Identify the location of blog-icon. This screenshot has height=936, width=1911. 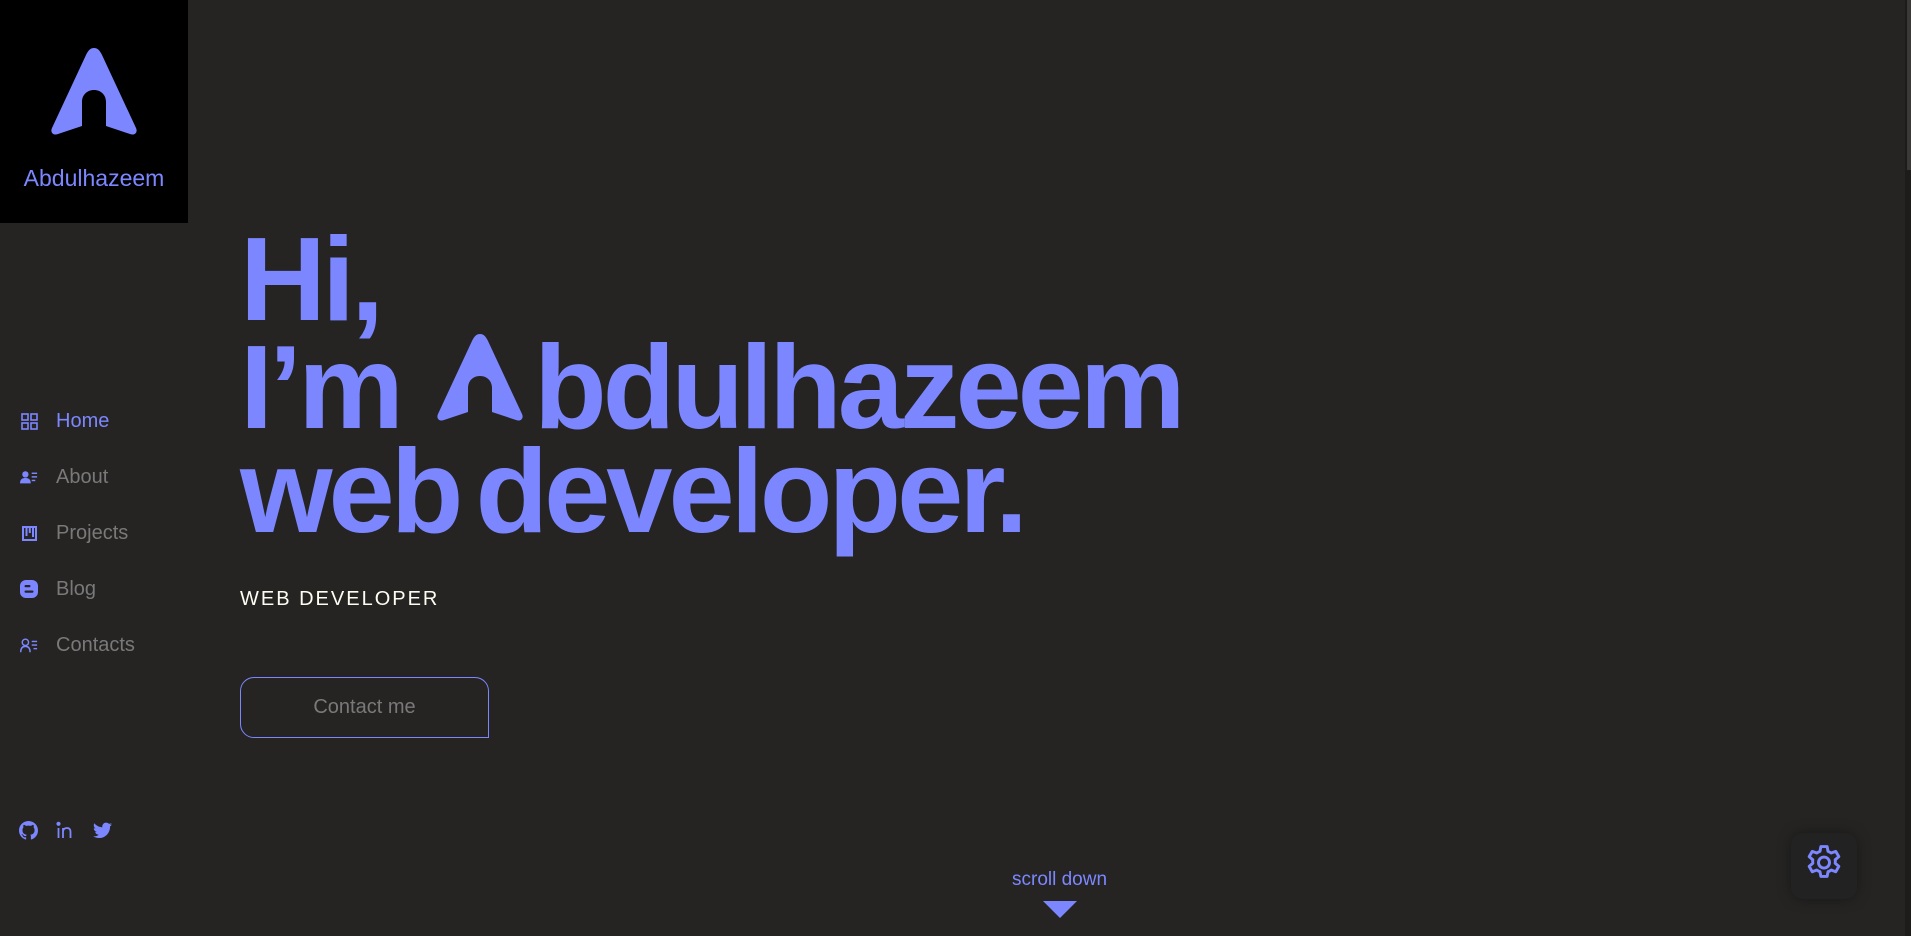
(29, 589).